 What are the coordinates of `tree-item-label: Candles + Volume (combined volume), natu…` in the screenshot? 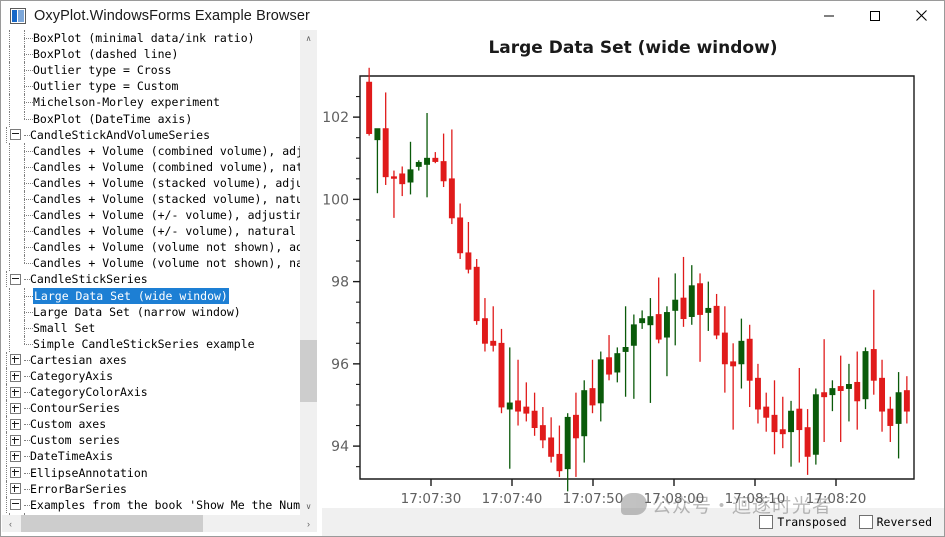 It's located at (166, 166).